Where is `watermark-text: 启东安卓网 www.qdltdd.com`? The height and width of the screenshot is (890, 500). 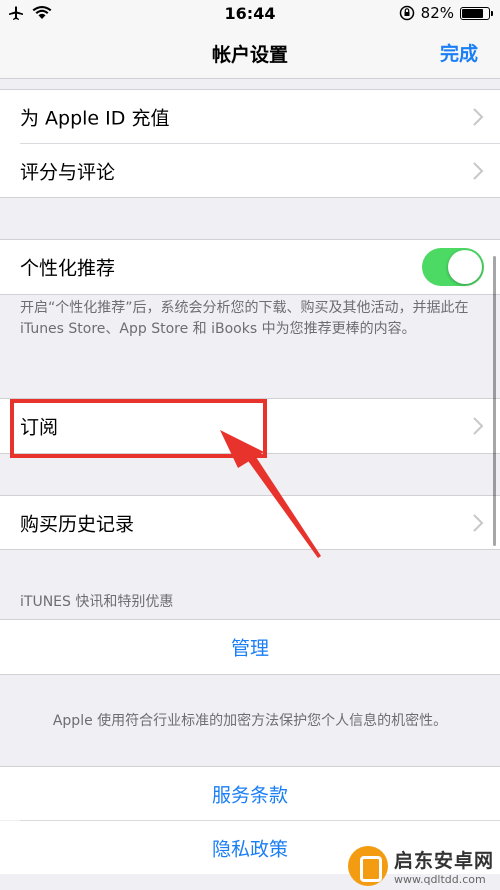 watermark-text: 启东安卓网 www.qdltdd.com is located at coordinates (444, 866).